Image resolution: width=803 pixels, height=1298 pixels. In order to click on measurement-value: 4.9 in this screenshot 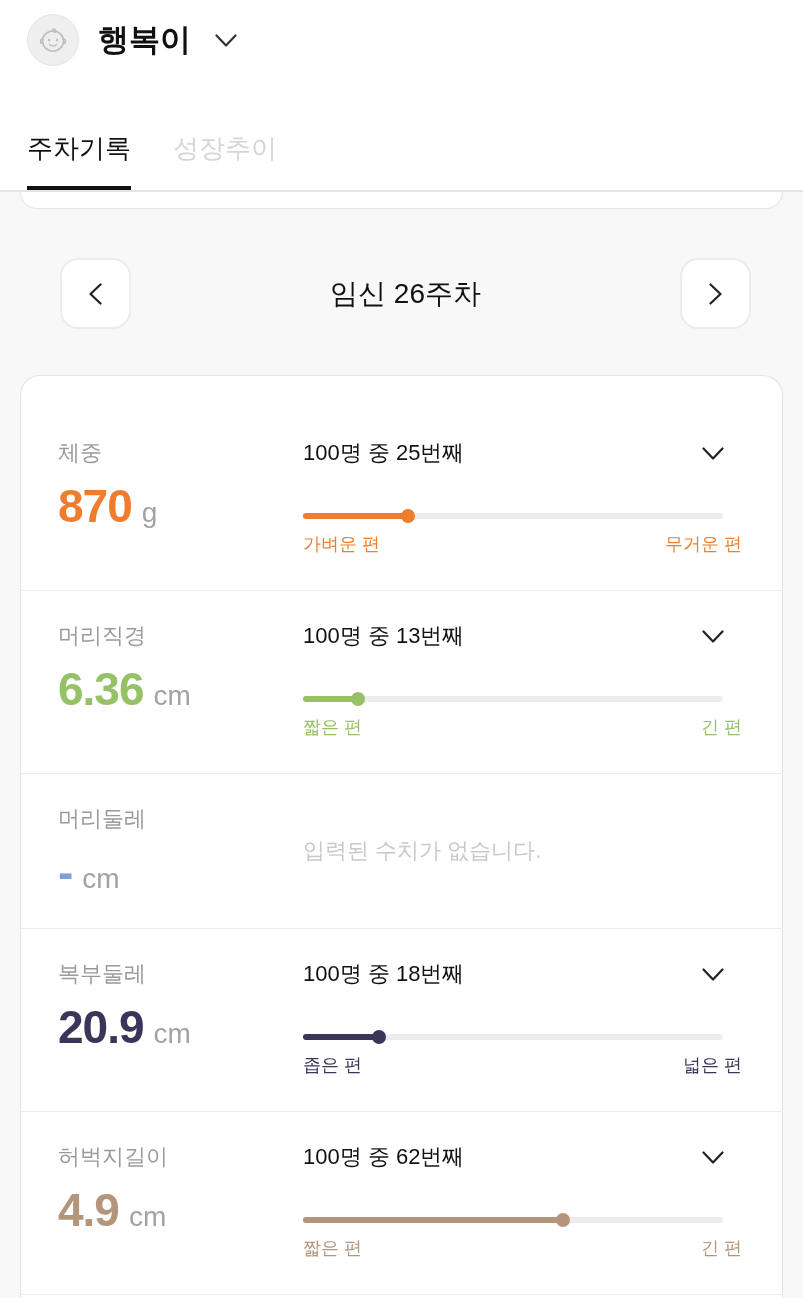, I will do `click(88, 1210)`.